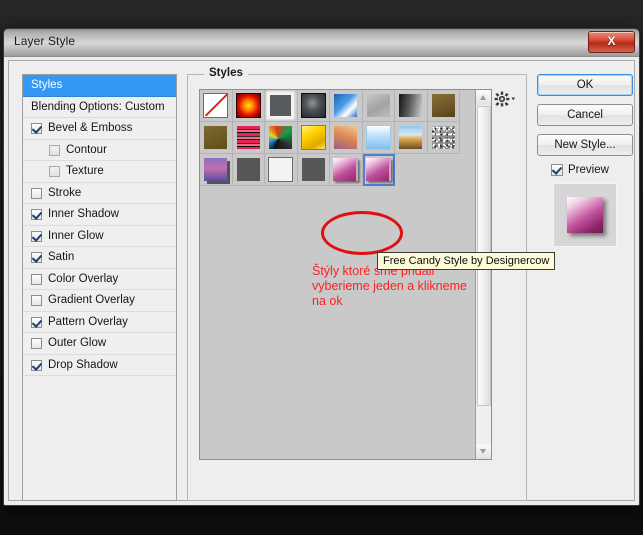 The image size is (643, 535). What do you see at coordinates (321, 43) in the screenshot?
I see `dialog-titlebar: Layer Style X` at bounding box center [321, 43].